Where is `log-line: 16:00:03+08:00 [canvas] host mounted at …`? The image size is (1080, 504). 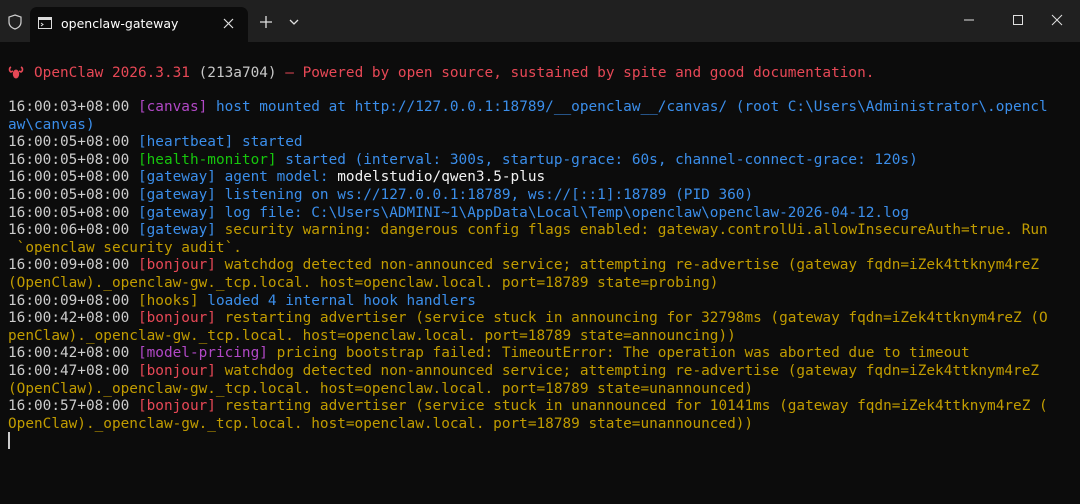
log-line: 16:00:03+08:00 [canvas] host mounted at … is located at coordinates (528, 107).